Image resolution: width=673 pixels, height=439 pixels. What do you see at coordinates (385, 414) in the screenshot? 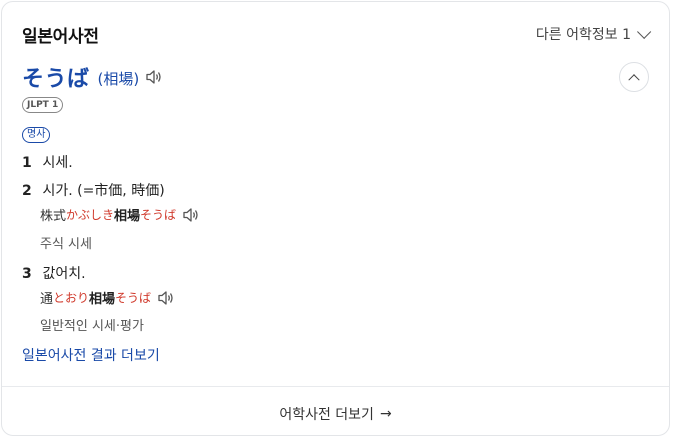
I see `arrow-right-icon: →` at bounding box center [385, 414].